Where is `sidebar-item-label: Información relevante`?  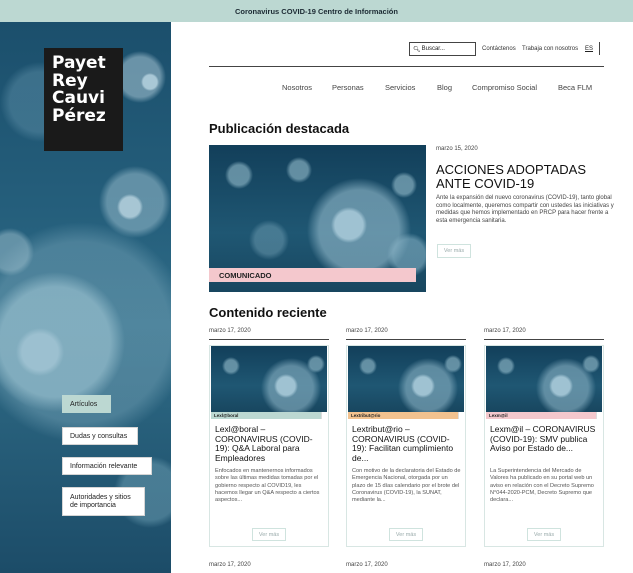
sidebar-item-label: Información relevante is located at coordinates (104, 466).